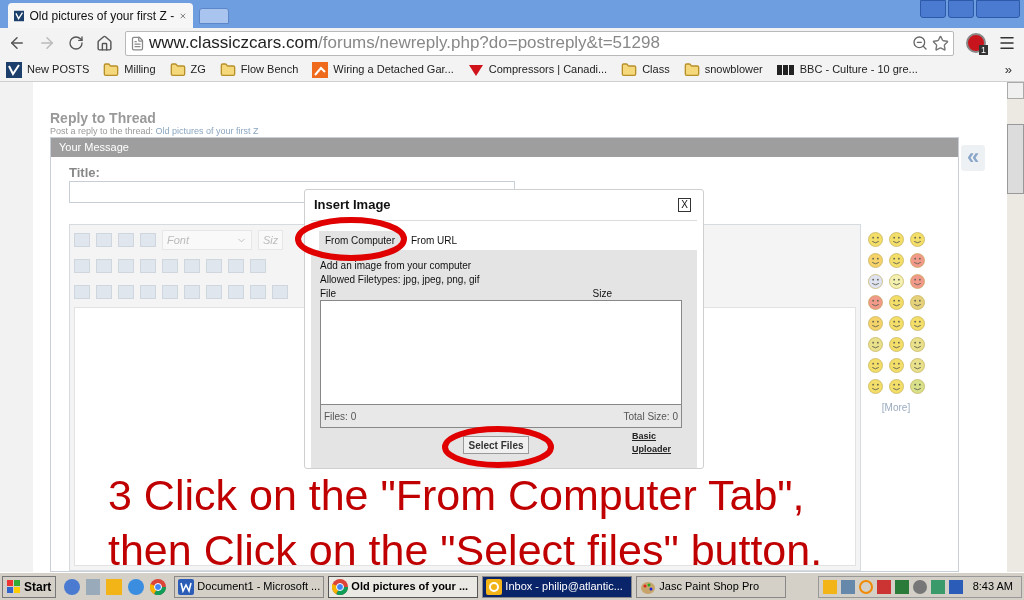  I want to click on annotation-text: then Click on the "Select files" button., so click(465, 548).